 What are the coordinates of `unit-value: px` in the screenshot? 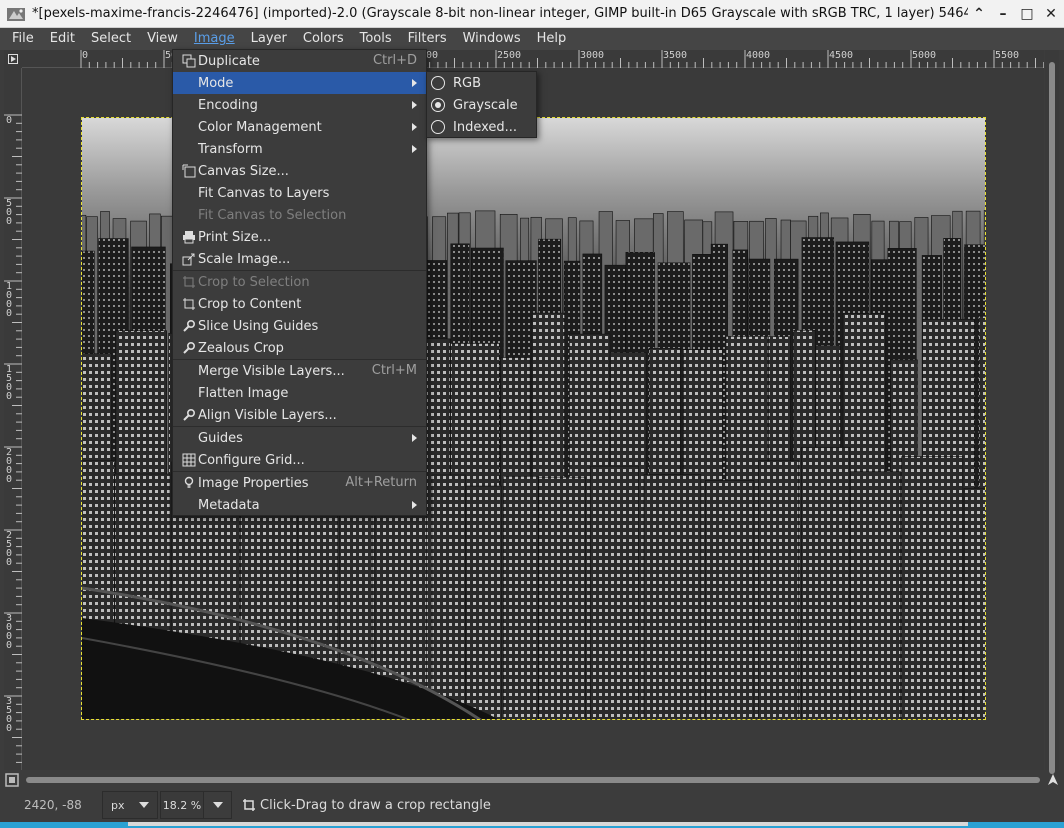 It's located at (118, 805).